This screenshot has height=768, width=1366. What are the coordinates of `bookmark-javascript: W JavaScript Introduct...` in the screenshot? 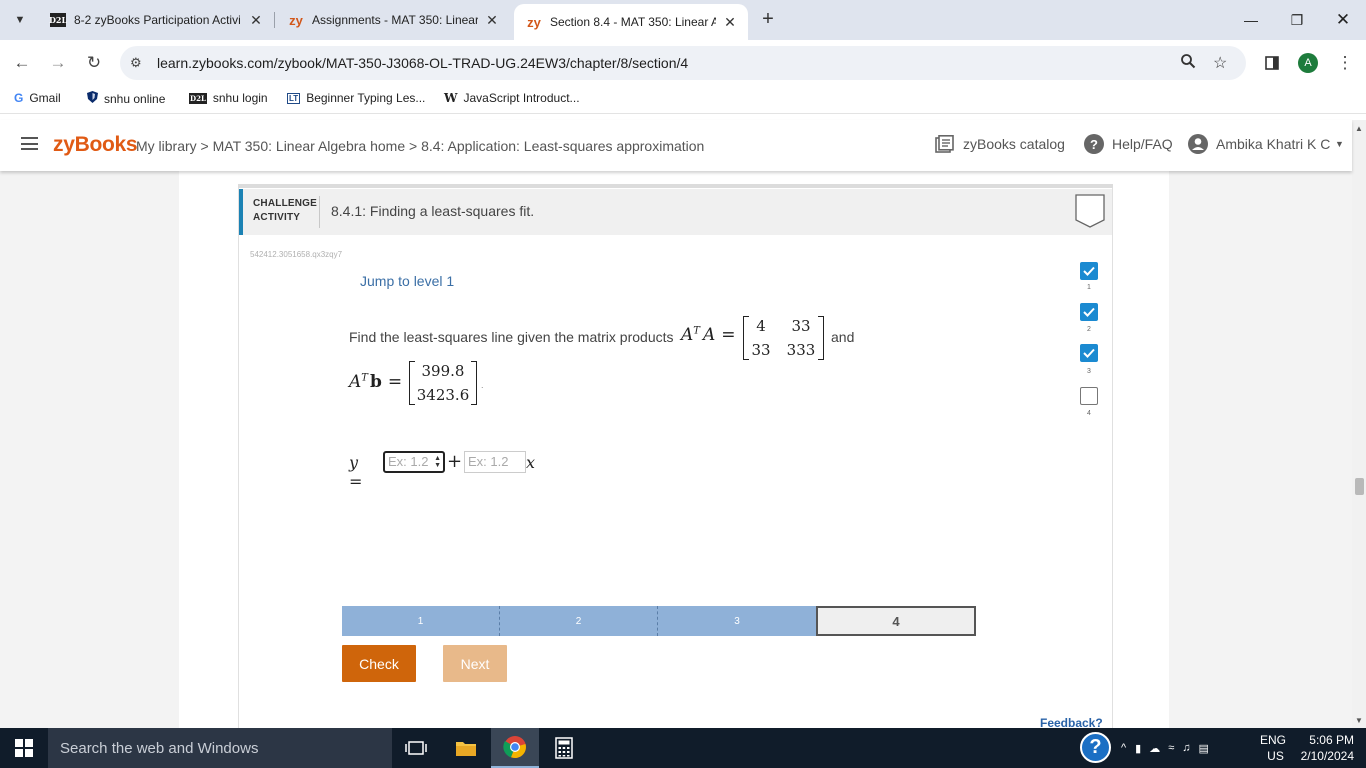 It's located at (512, 98).